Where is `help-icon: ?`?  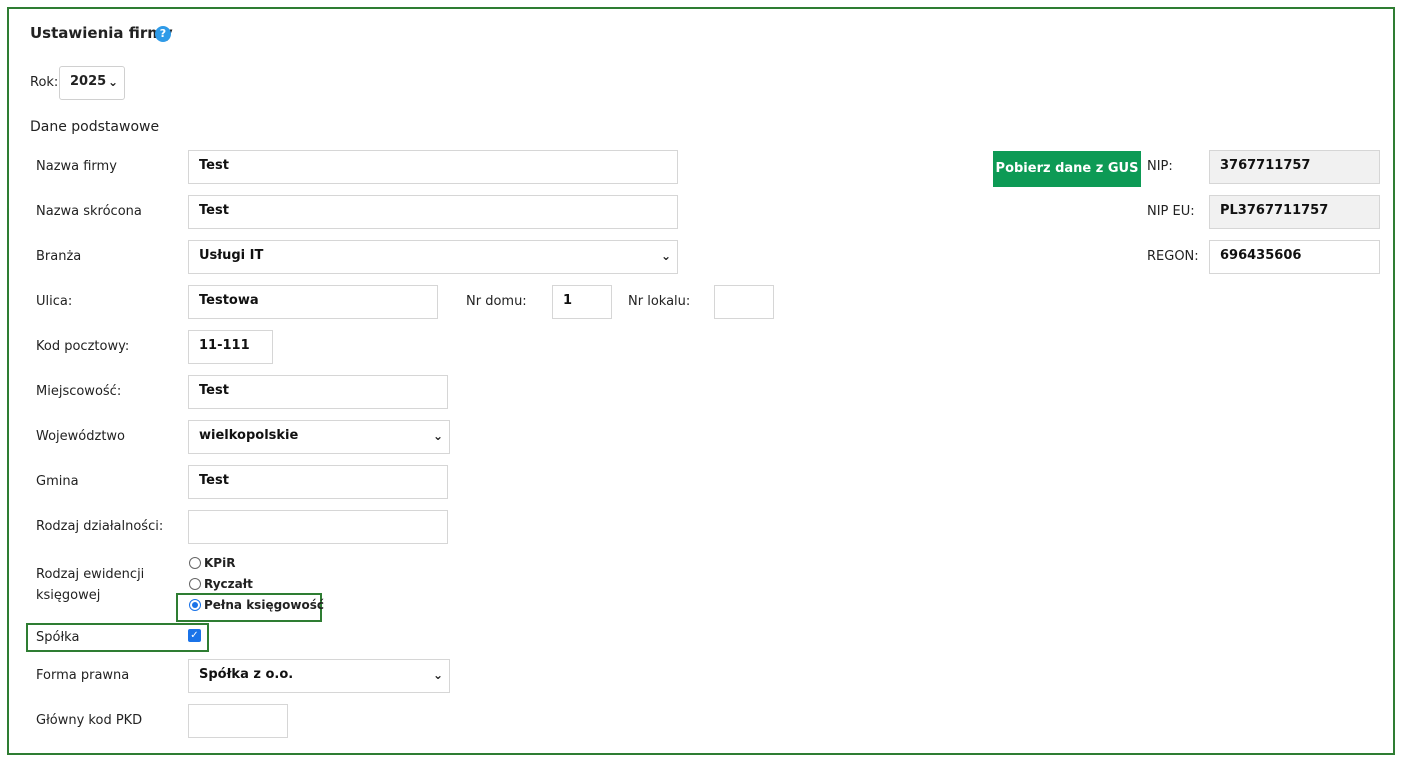
help-icon: ? is located at coordinates (163, 34).